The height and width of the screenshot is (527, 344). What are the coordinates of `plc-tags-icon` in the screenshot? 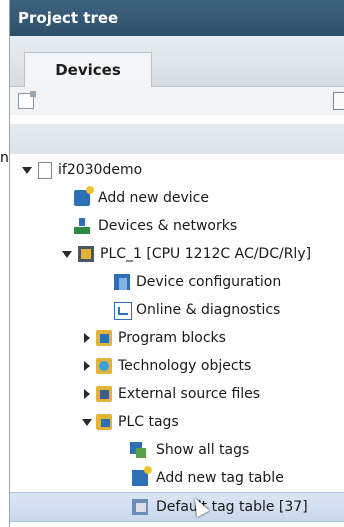 It's located at (104, 422).